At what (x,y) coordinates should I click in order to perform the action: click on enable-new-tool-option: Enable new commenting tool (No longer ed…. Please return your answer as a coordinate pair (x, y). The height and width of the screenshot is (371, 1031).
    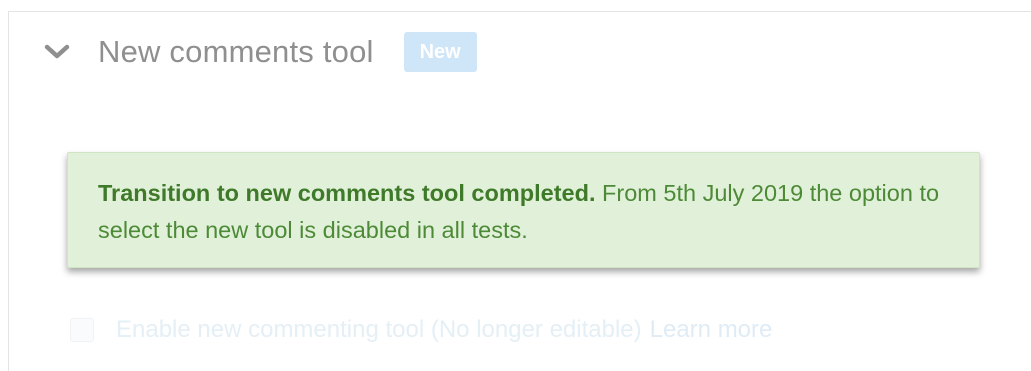
    Looking at the image, I should click on (421, 330).